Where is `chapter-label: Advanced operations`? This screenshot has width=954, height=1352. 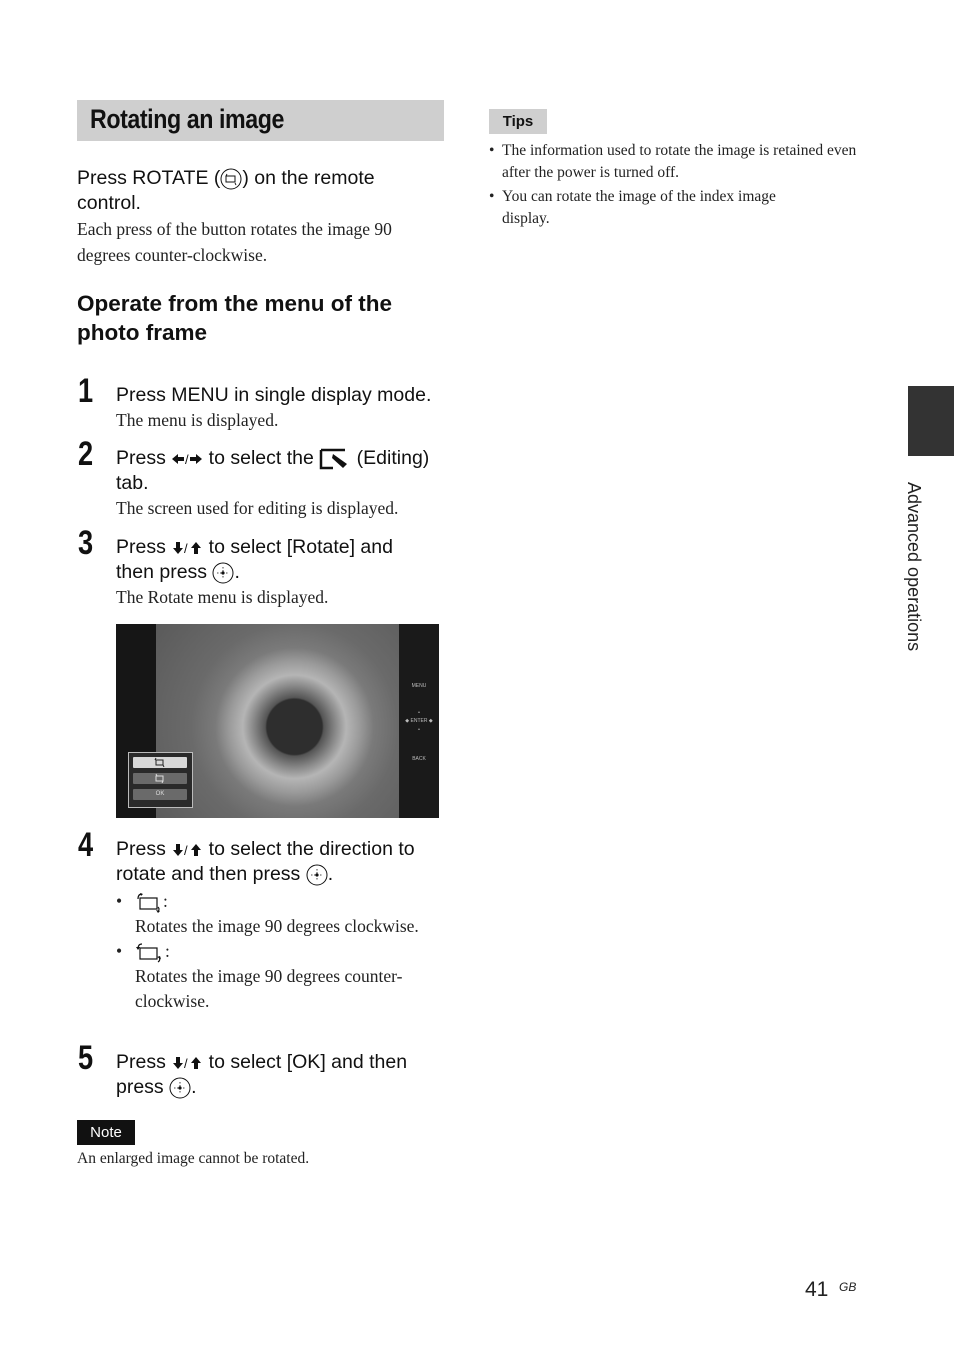
chapter-label: Advanced operations is located at coordinates (914, 567).